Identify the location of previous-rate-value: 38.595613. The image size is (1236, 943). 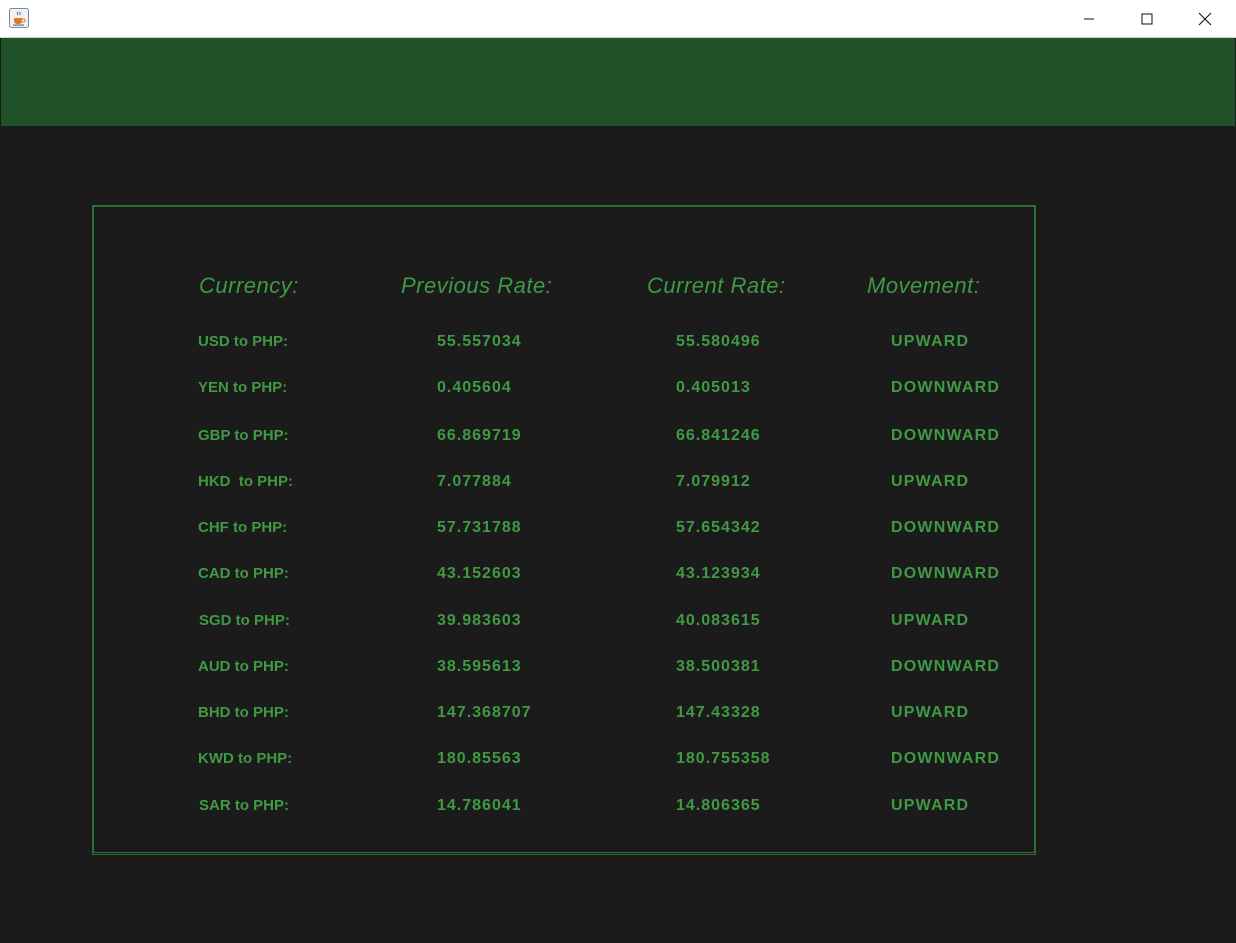
(479, 666).